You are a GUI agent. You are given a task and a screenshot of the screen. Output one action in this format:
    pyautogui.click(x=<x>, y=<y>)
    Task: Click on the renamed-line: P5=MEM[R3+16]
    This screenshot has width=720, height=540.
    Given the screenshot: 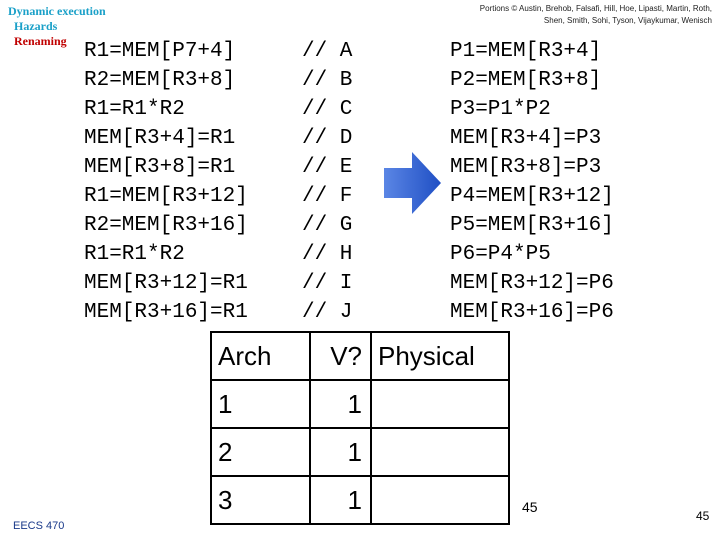 What is the action you would take?
    pyautogui.click(x=532, y=225)
    